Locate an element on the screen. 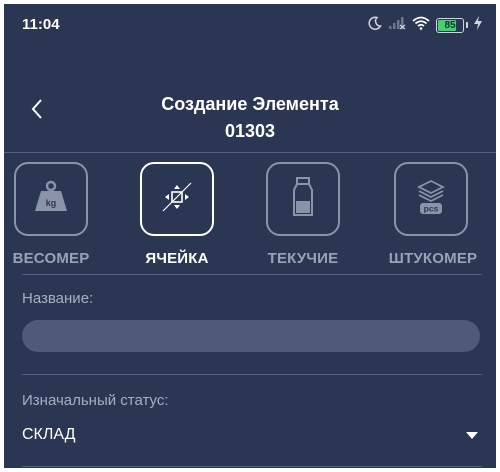 Image resolution: width=500 pixels, height=472 pixels. svg-text: pcs is located at coordinates (431, 208).